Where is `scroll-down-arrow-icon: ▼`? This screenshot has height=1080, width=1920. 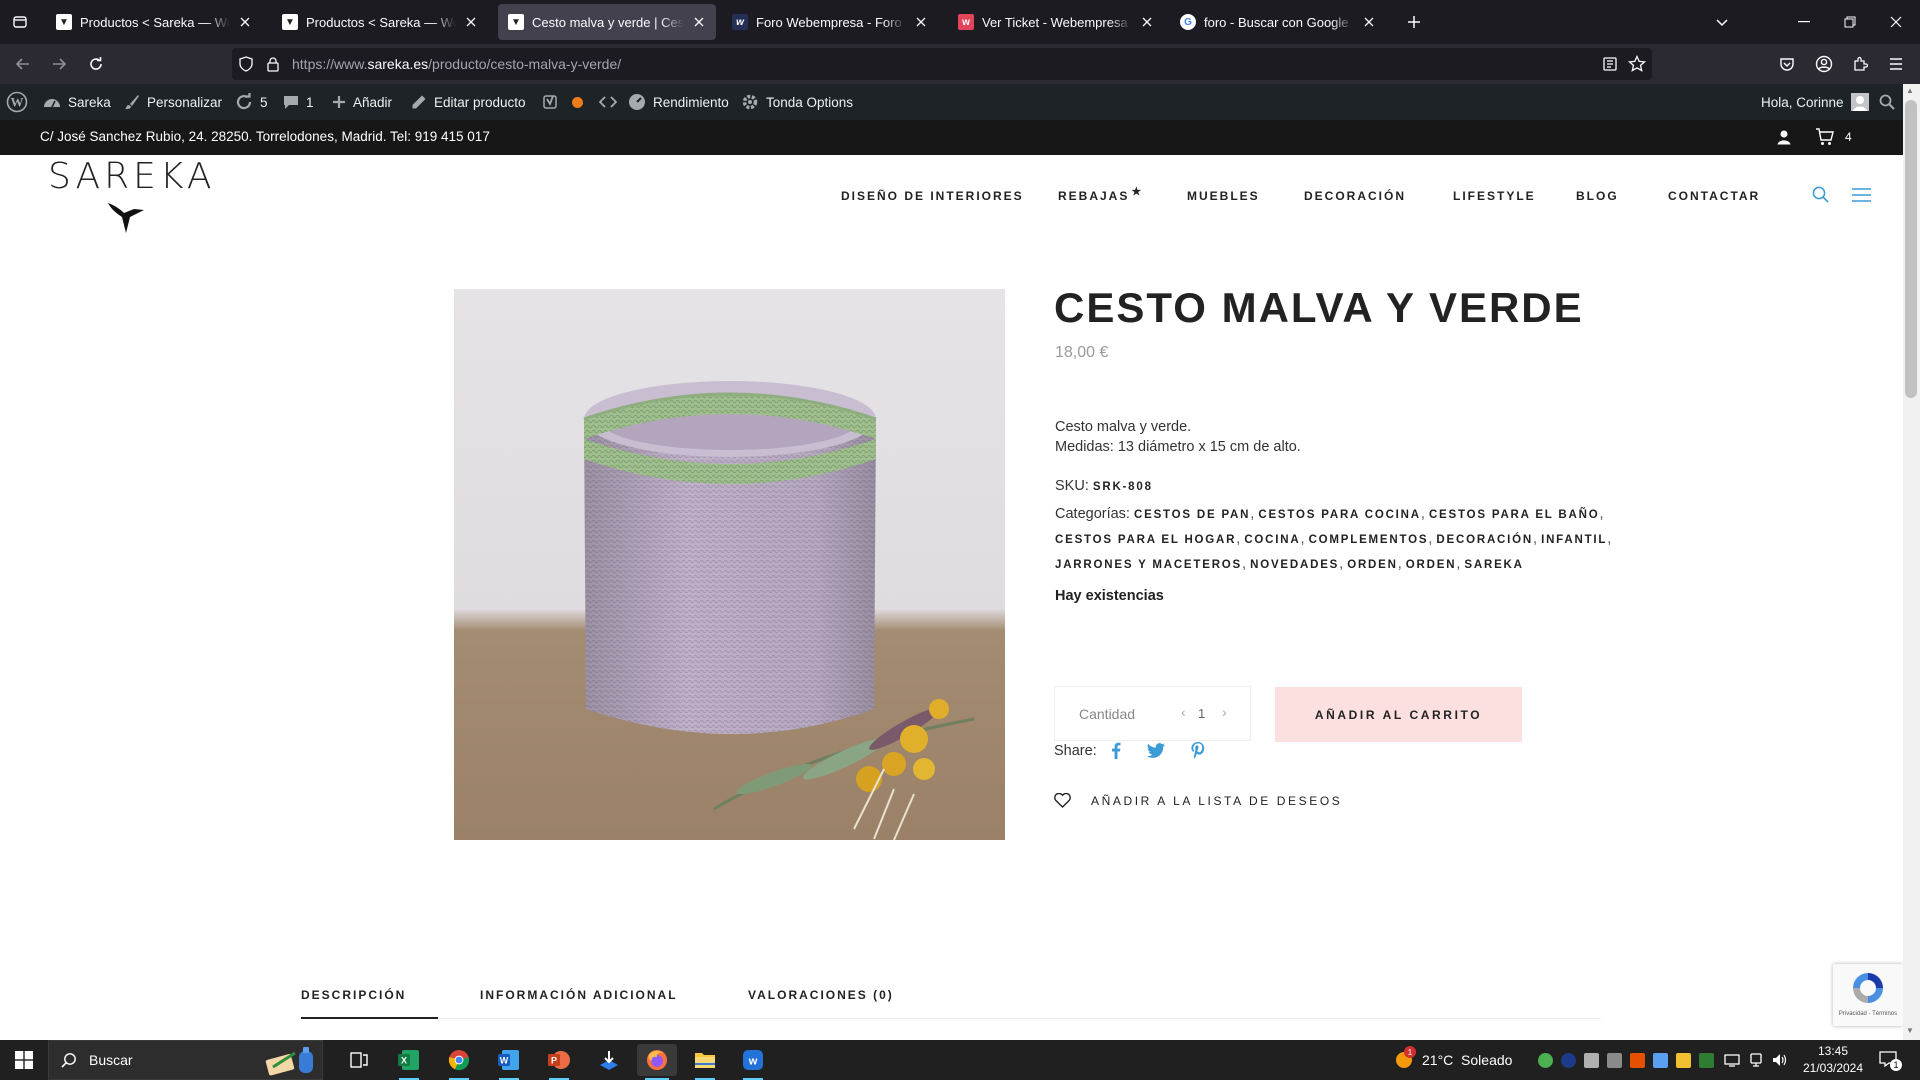
scroll-down-arrow-icon: ▼ is located at coordinates (1910, 1030).